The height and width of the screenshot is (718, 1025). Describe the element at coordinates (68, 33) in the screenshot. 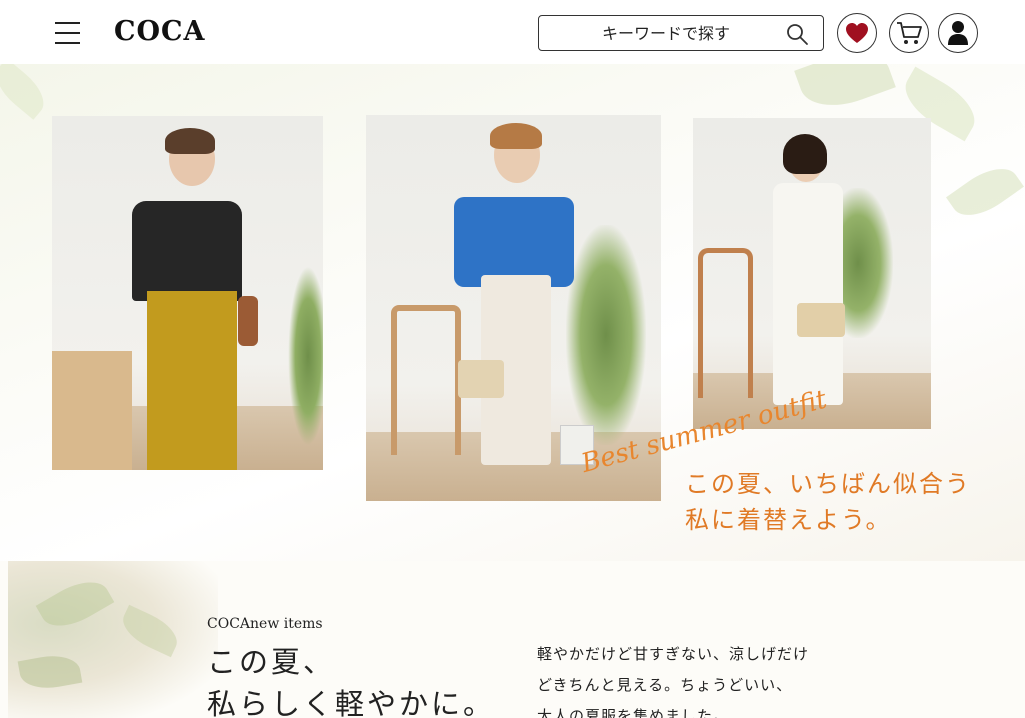

I see `hamburger-menu-icon` at that location.